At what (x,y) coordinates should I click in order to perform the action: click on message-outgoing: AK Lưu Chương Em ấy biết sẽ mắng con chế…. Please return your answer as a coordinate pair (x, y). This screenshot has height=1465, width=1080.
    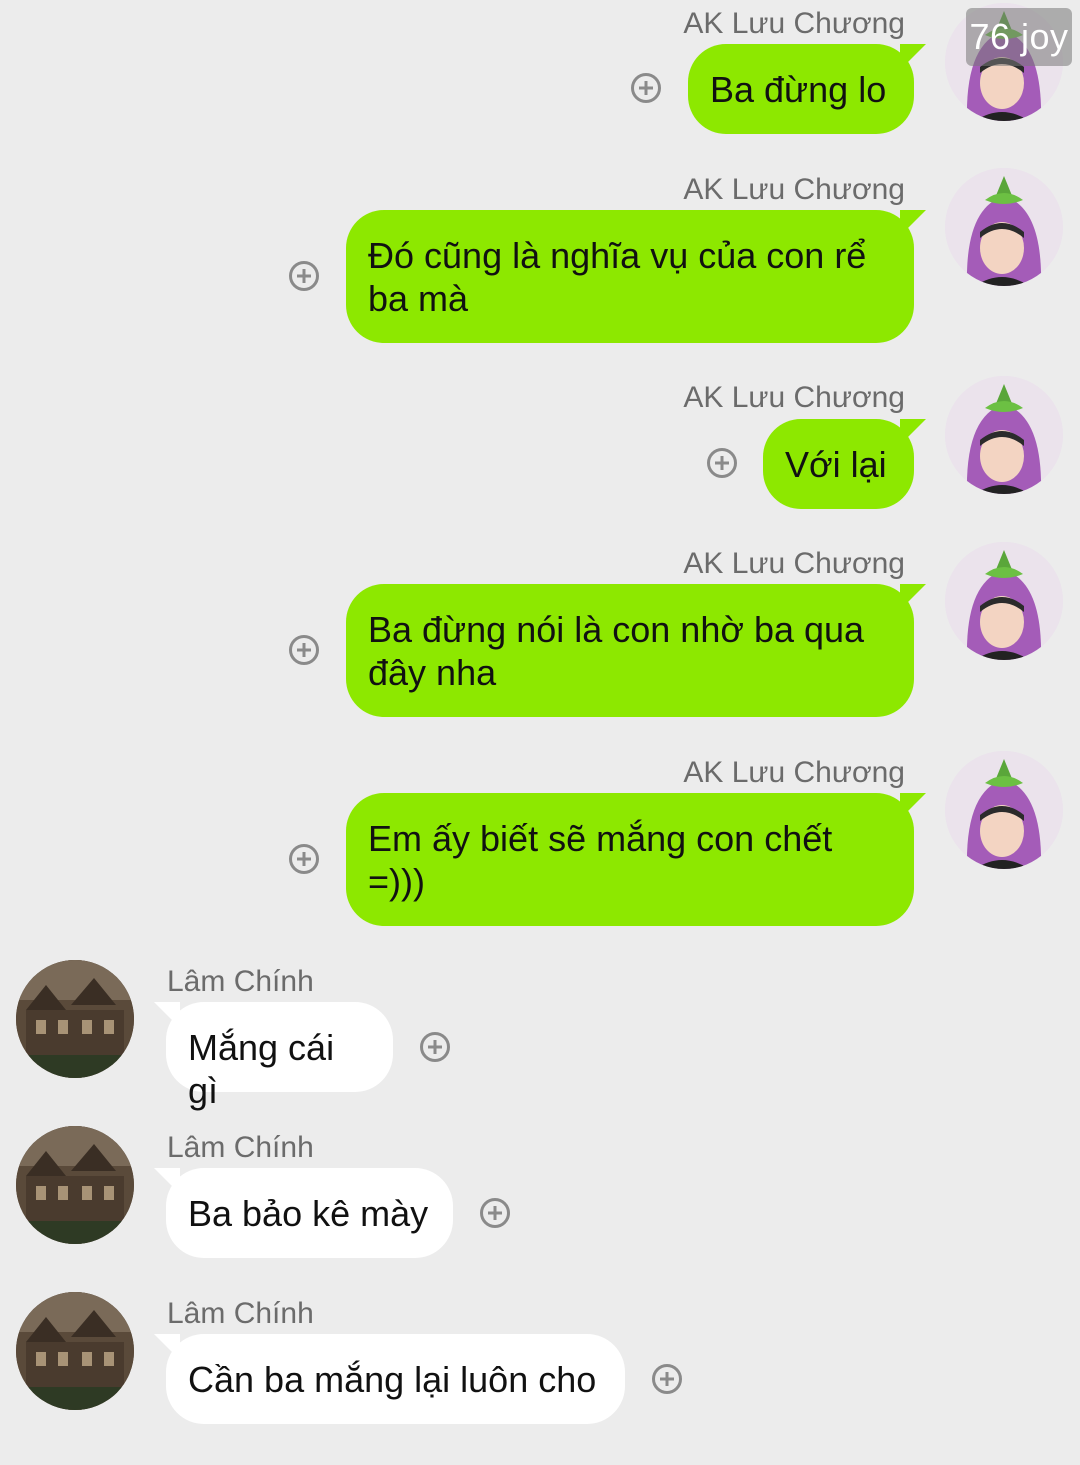
    Looking at the image, I should click on (540, 840).